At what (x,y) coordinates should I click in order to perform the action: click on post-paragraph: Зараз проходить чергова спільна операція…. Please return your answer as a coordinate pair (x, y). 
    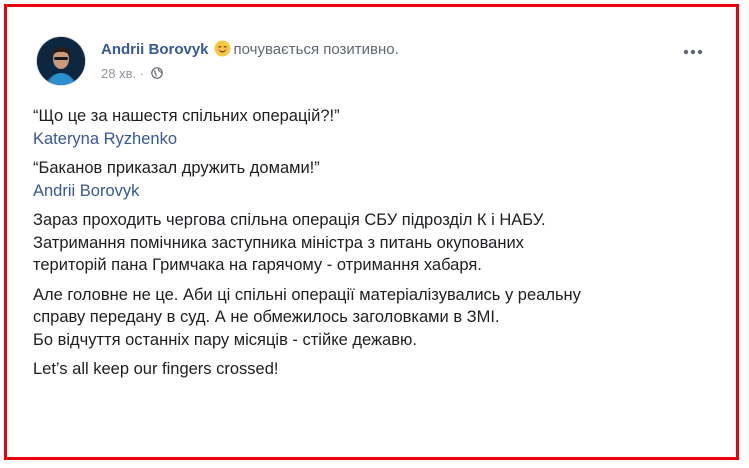
    Looking at the image, I should click on (373, 243).